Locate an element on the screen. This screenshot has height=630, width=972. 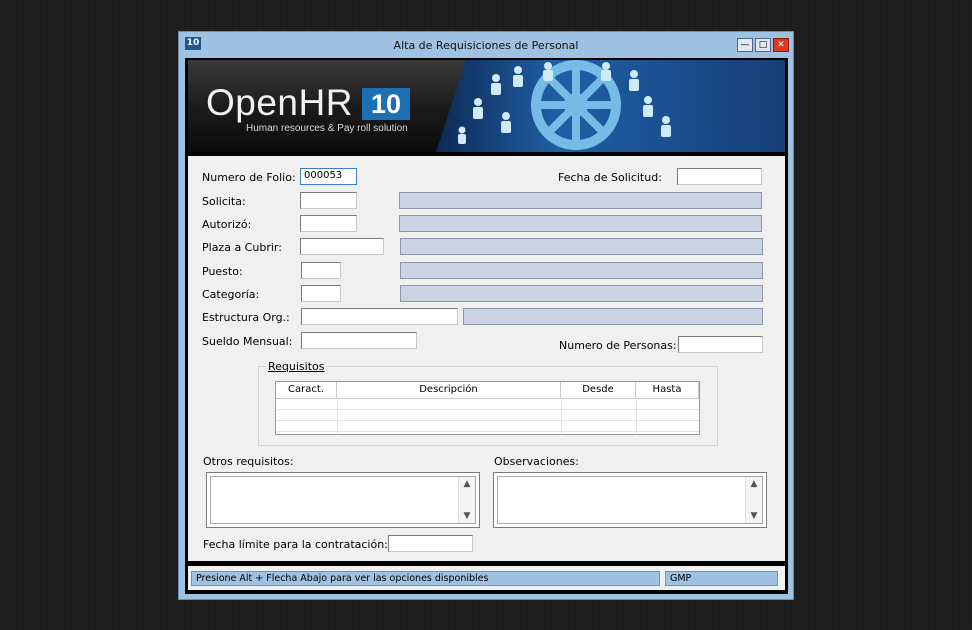
folio-label: Numero de Folio: is located at coordinates (249, 177).